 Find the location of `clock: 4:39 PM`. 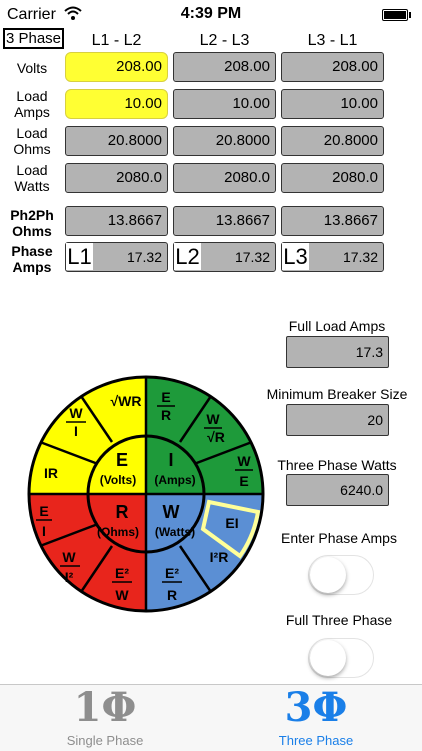

clock: 4:39 PM is located at coordinates (211, 13).